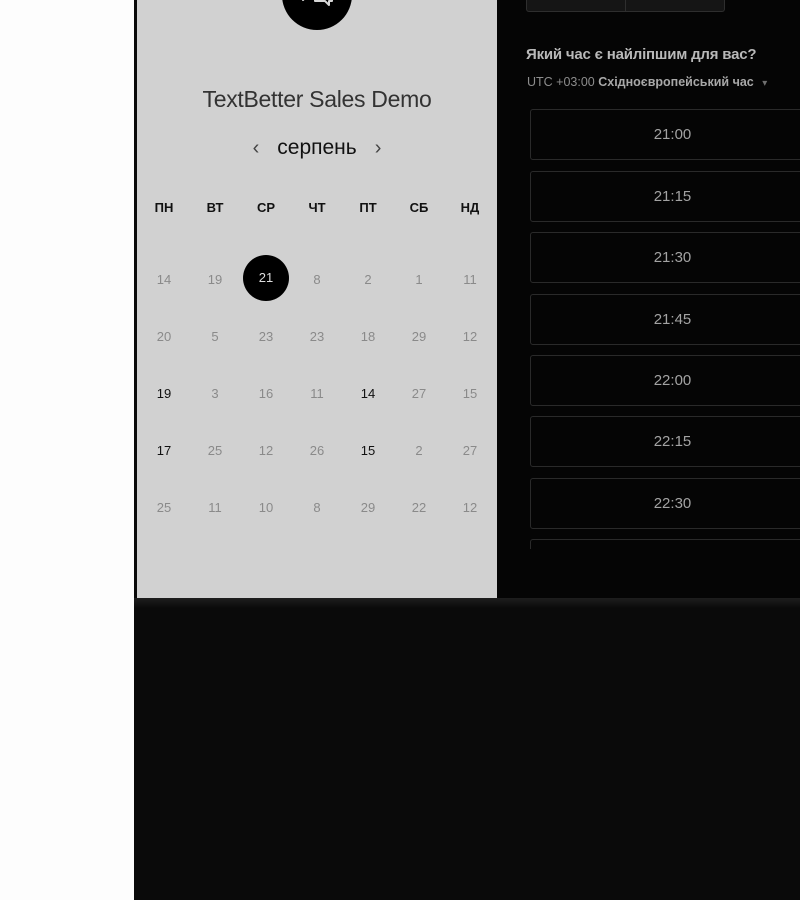 Image resolution: width=800 pixels, height=900 pixels. What do you see at coordinates (672, 257) in the screenshot?
I see `time-slot-label: 21:30` at bounding box center [672, 257].